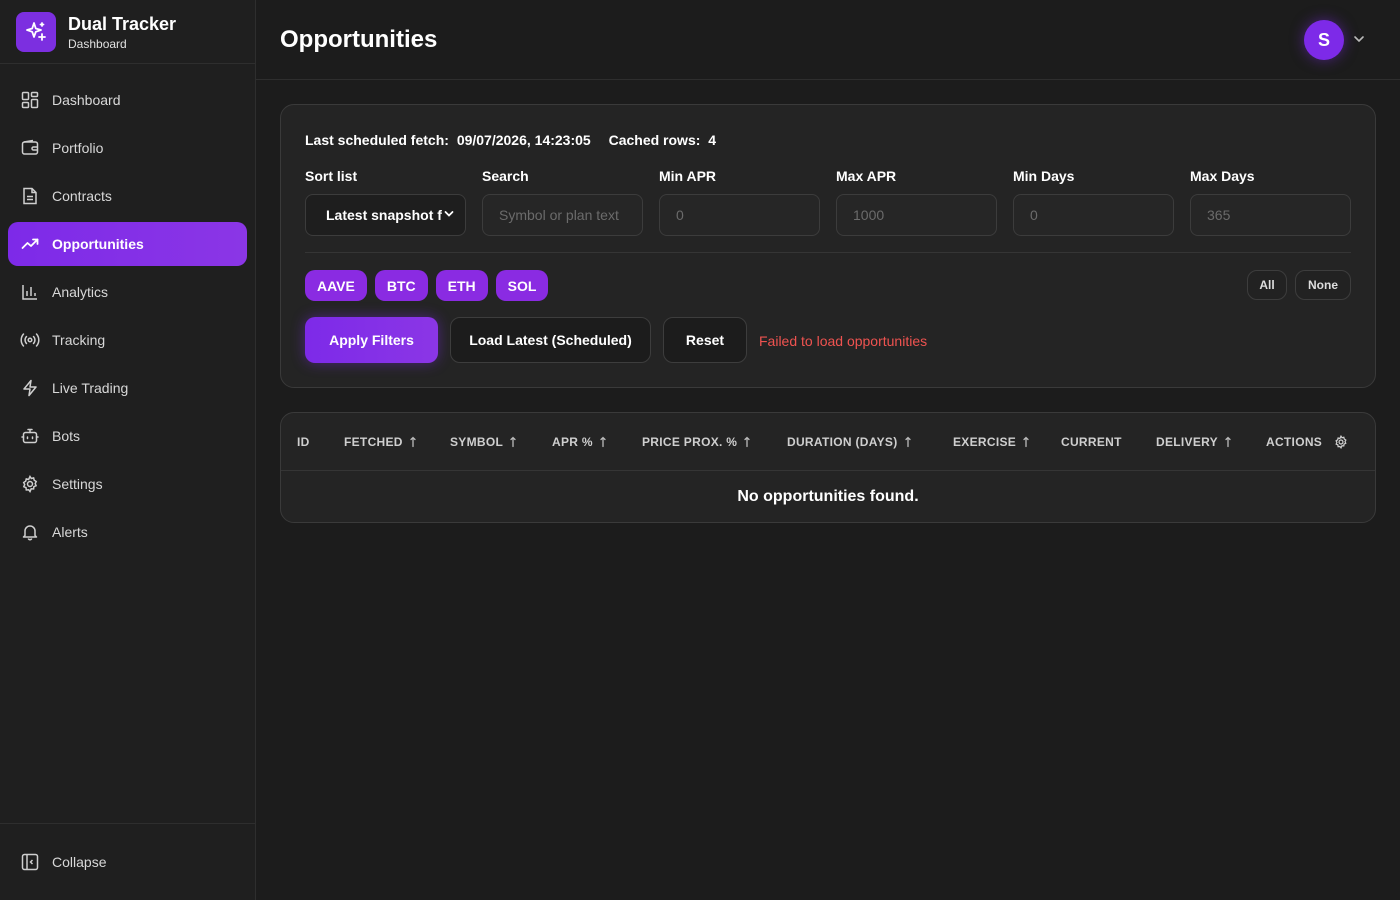 Image resolution: width=1400 pixels, height=900 pixels. What do you see at coordinates (377, 140) in the screenshot?
I see `fetch-label: Last scheduled fetch:` at bounding box center [377, 140].